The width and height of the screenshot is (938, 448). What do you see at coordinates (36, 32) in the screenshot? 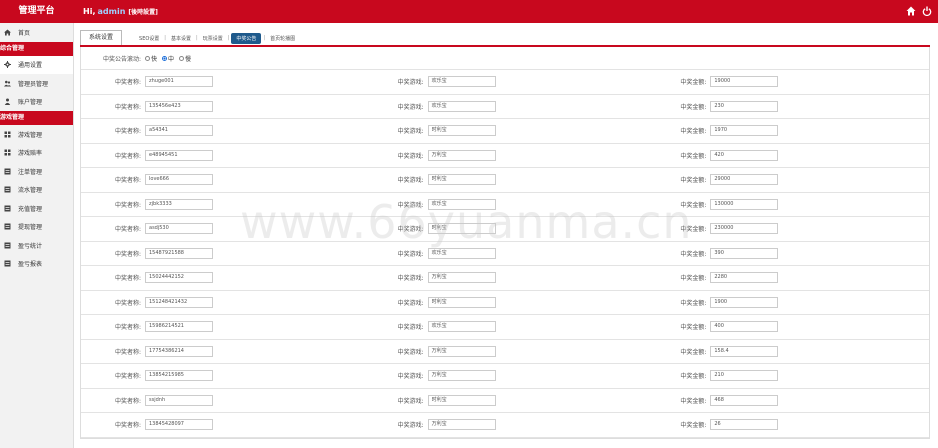
I see `sidebar-item: 首页` at bounding box center [36, 32].